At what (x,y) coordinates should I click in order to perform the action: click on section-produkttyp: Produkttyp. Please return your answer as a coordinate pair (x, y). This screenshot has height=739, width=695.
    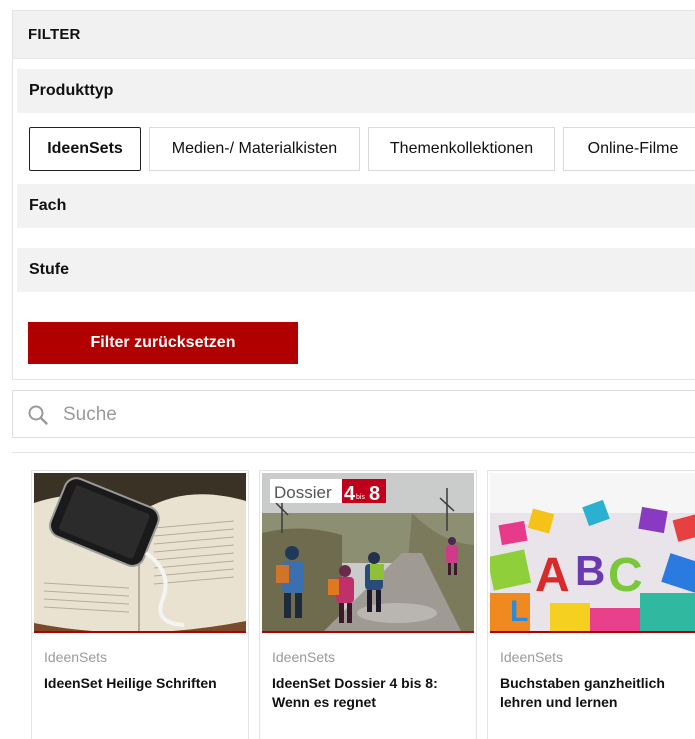
    Looking at the image, I should click on (356, 91).